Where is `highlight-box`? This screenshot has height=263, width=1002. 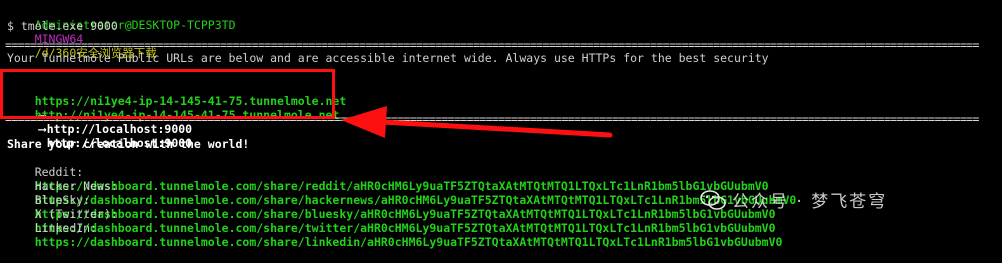
highlight-box is located at coordinates (167, 94).